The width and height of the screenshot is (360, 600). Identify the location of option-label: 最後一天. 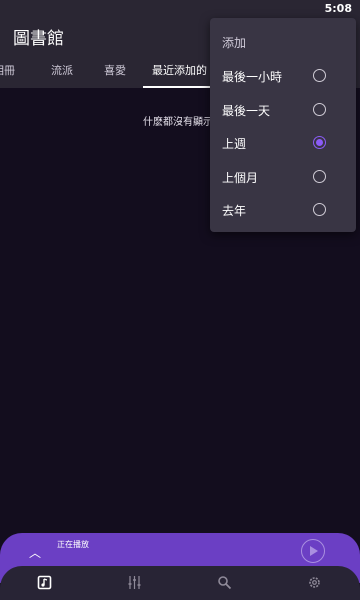
(246, 111).